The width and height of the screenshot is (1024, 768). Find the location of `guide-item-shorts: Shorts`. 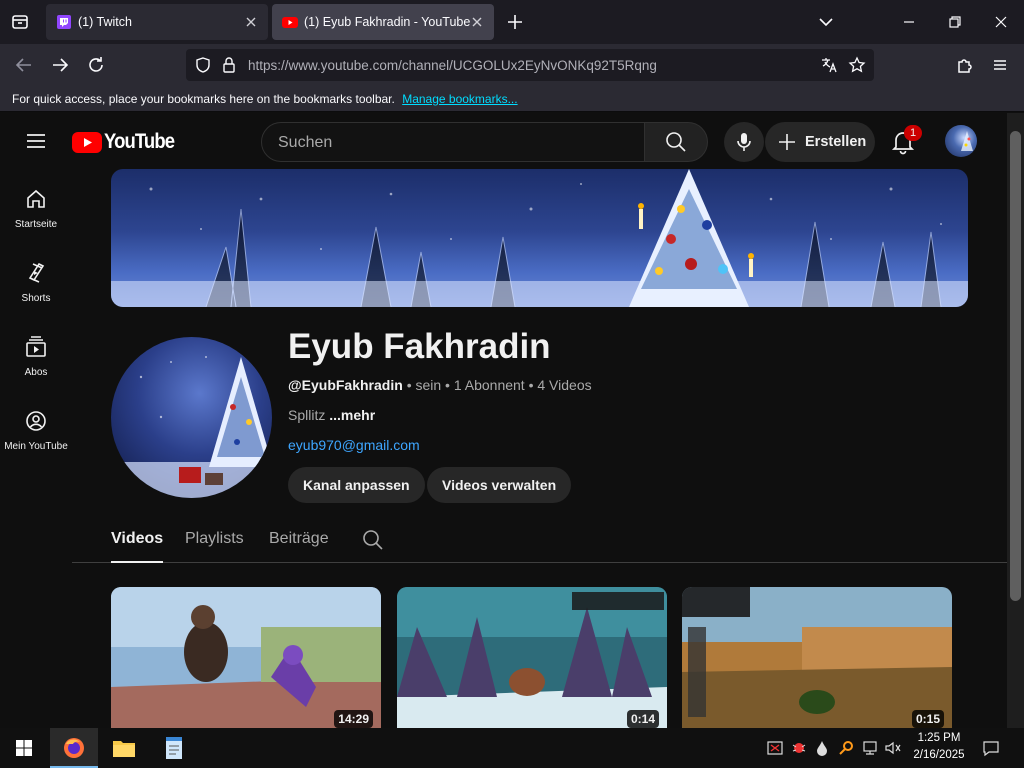

guide-item-shorts: Shorts is located at coordinates (36, 298).